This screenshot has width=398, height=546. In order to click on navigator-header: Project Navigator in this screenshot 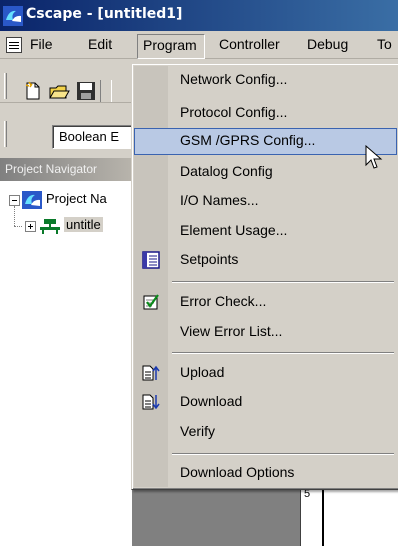, I will do `click(66, 169)`.